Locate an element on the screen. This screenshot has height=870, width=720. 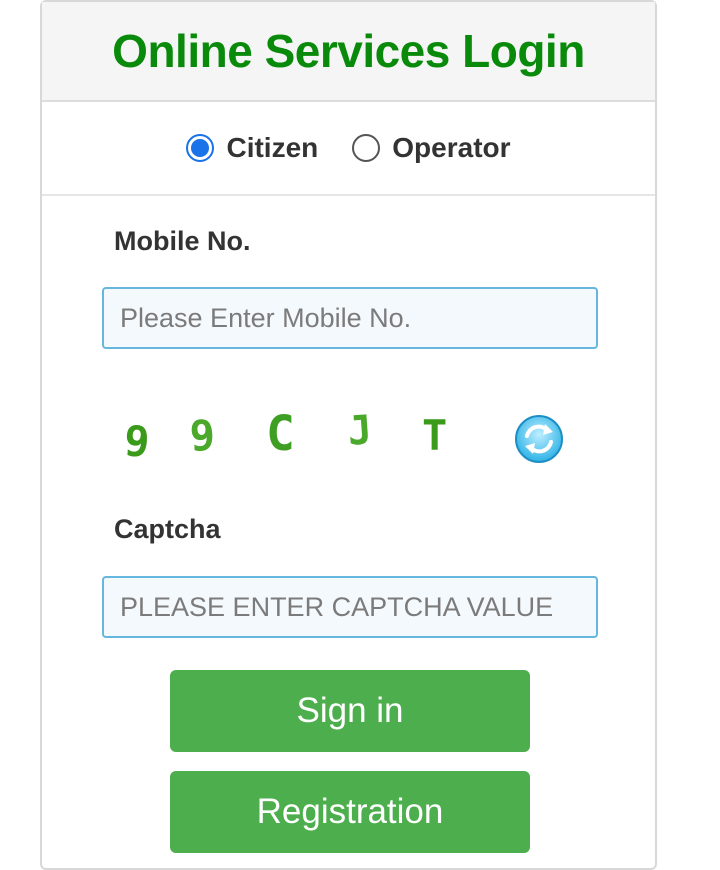
mobile-input is located at coordinates (350, 318).